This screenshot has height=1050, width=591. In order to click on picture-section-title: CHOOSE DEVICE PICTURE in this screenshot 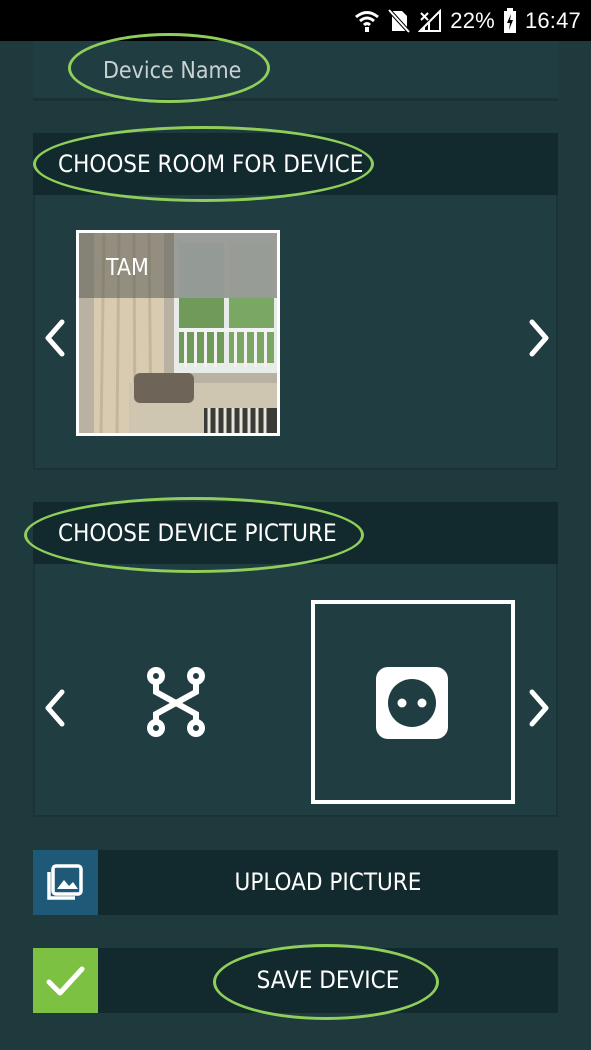, I will do `click(197, 533)`.